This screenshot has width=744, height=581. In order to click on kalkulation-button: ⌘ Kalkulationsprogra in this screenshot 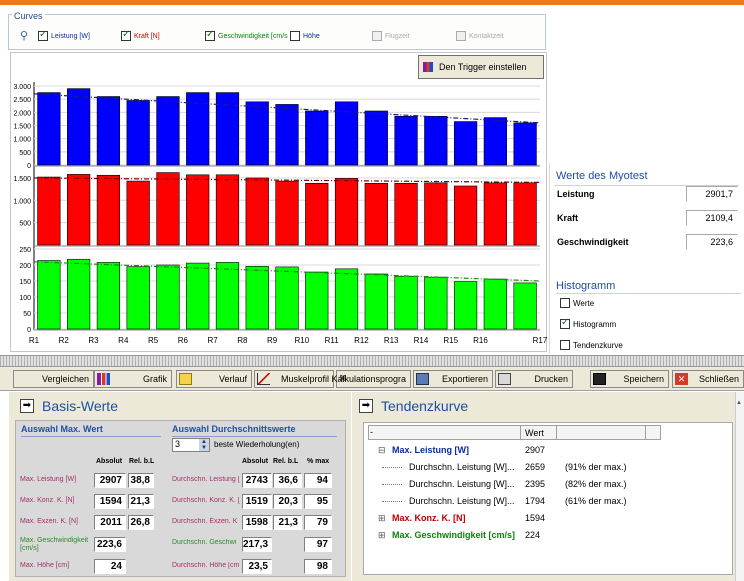, I will do `click(371, 379)`.